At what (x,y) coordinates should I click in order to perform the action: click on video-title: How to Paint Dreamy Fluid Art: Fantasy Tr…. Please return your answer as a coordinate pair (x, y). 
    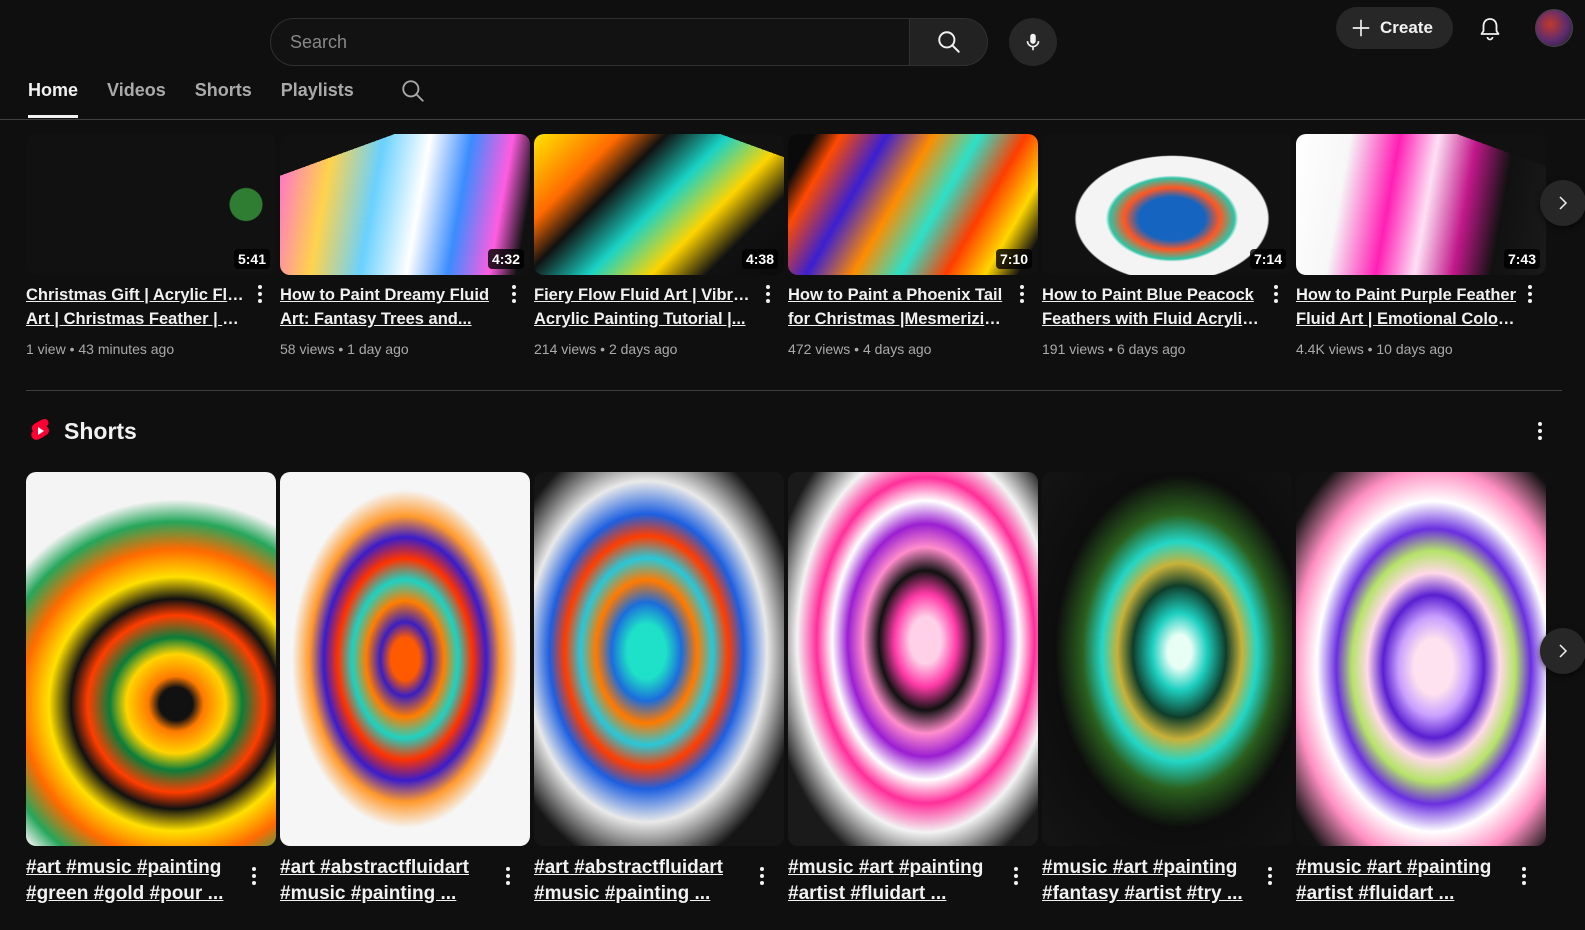
    Looking at the image, I should click on (391, 307).